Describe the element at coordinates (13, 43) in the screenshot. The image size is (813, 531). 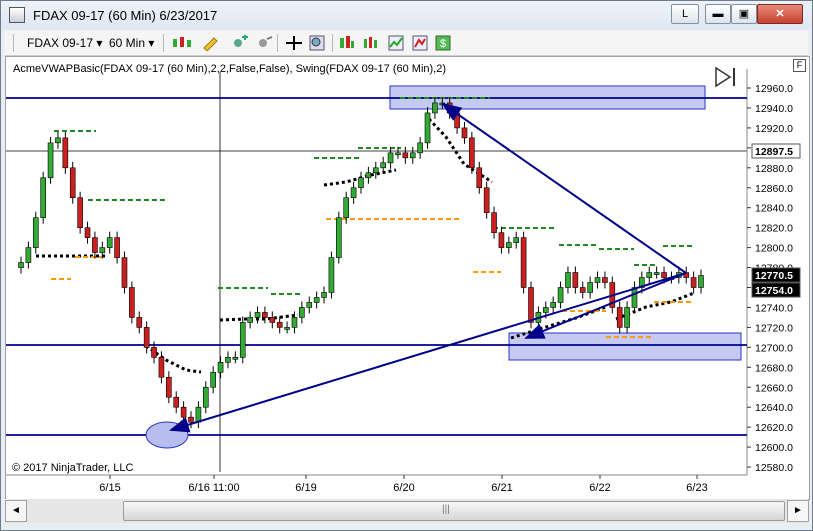
I see `toolbar-grip` at that location.